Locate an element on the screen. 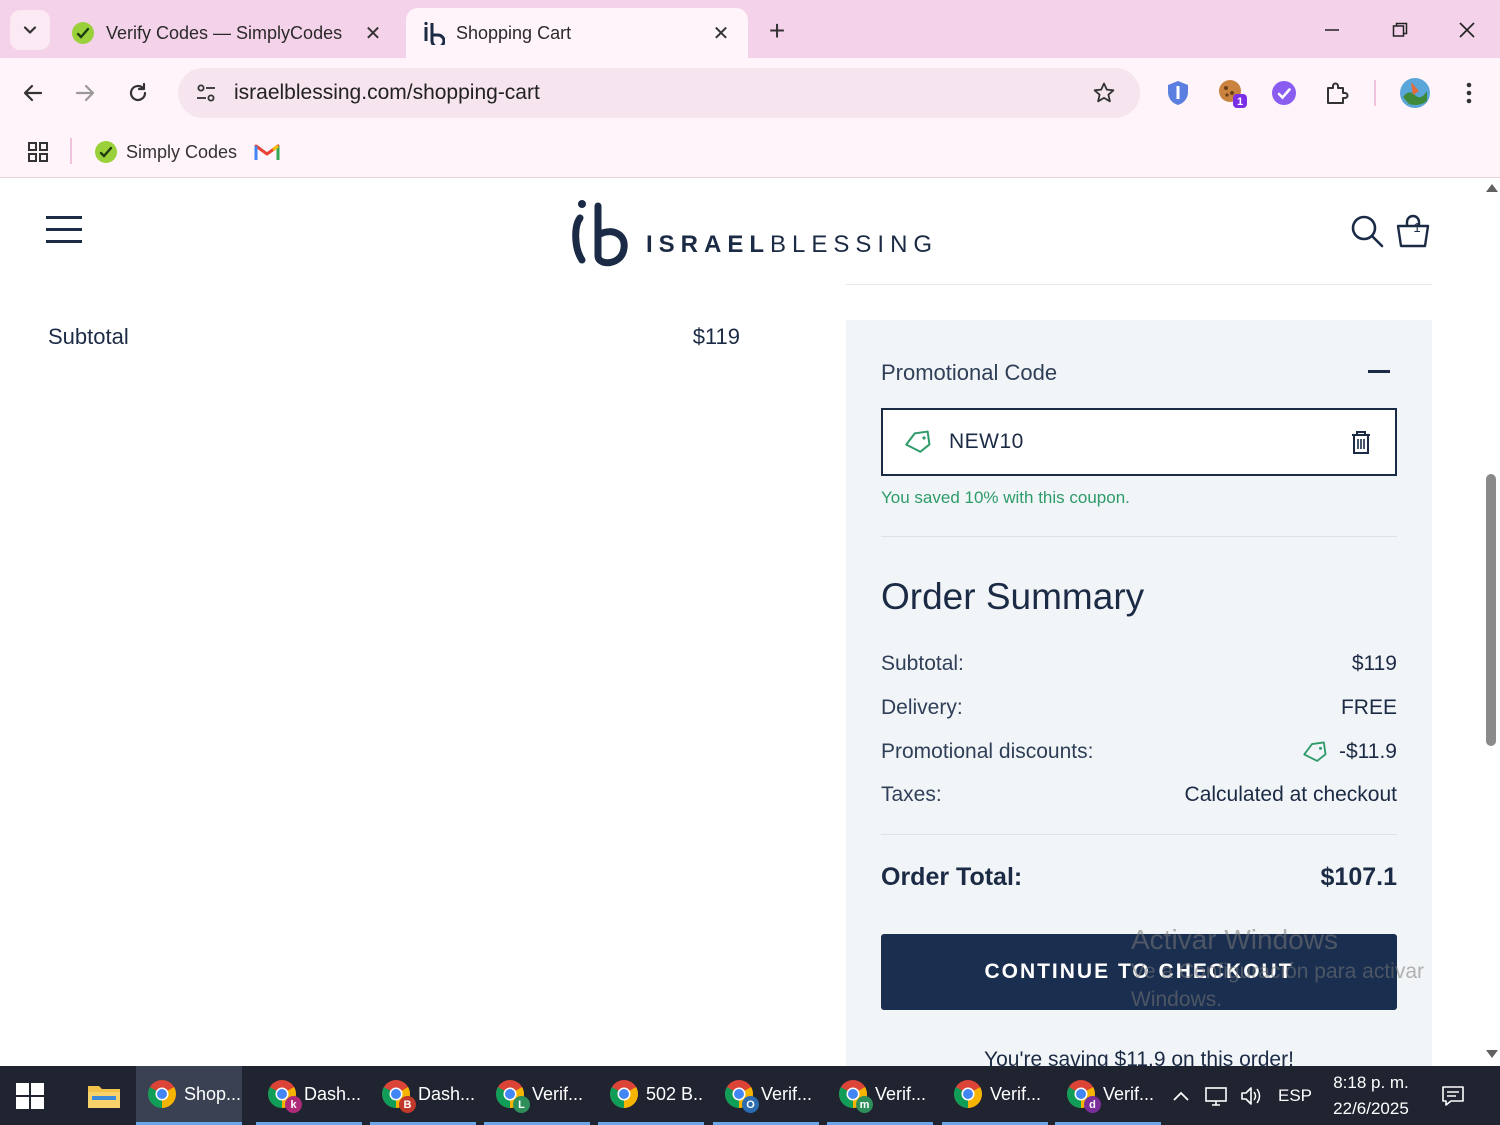  extension-icon is located at coordinates (1284, 93).